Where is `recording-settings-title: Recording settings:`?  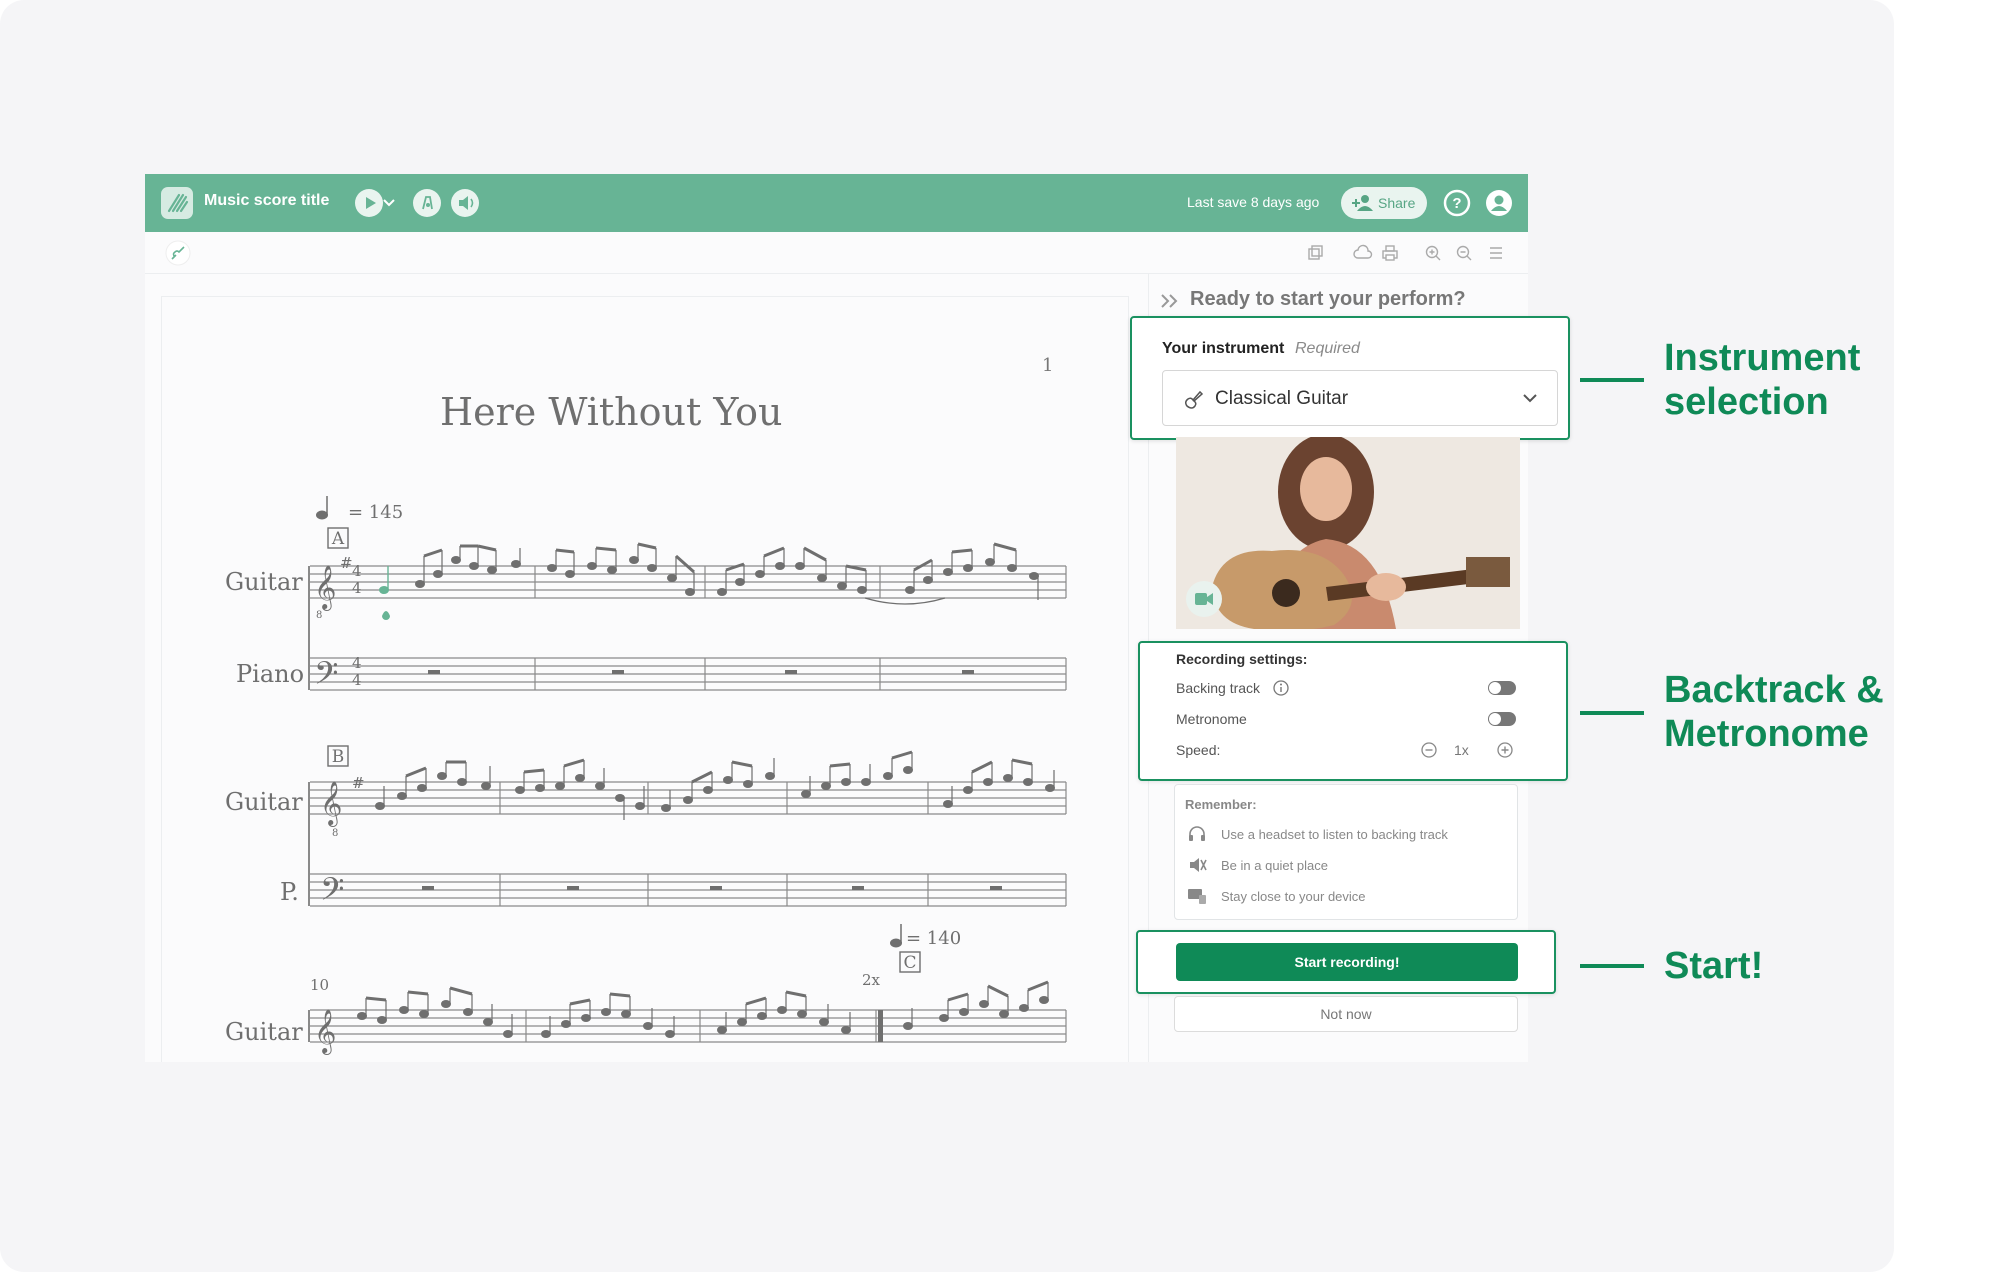 recording-settings-title: Recording settings: is located at coordinates (1242, 659).